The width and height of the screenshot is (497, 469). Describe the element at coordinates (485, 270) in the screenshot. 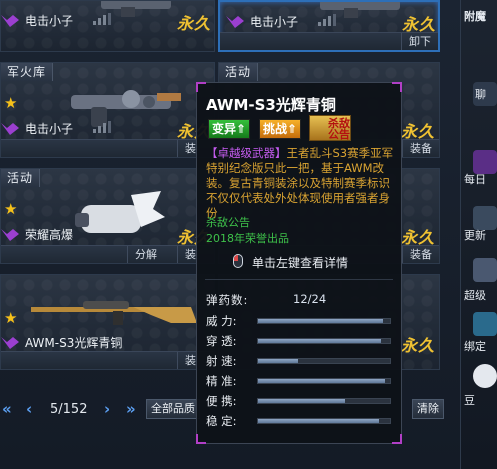

I see `user-icon` at that location.